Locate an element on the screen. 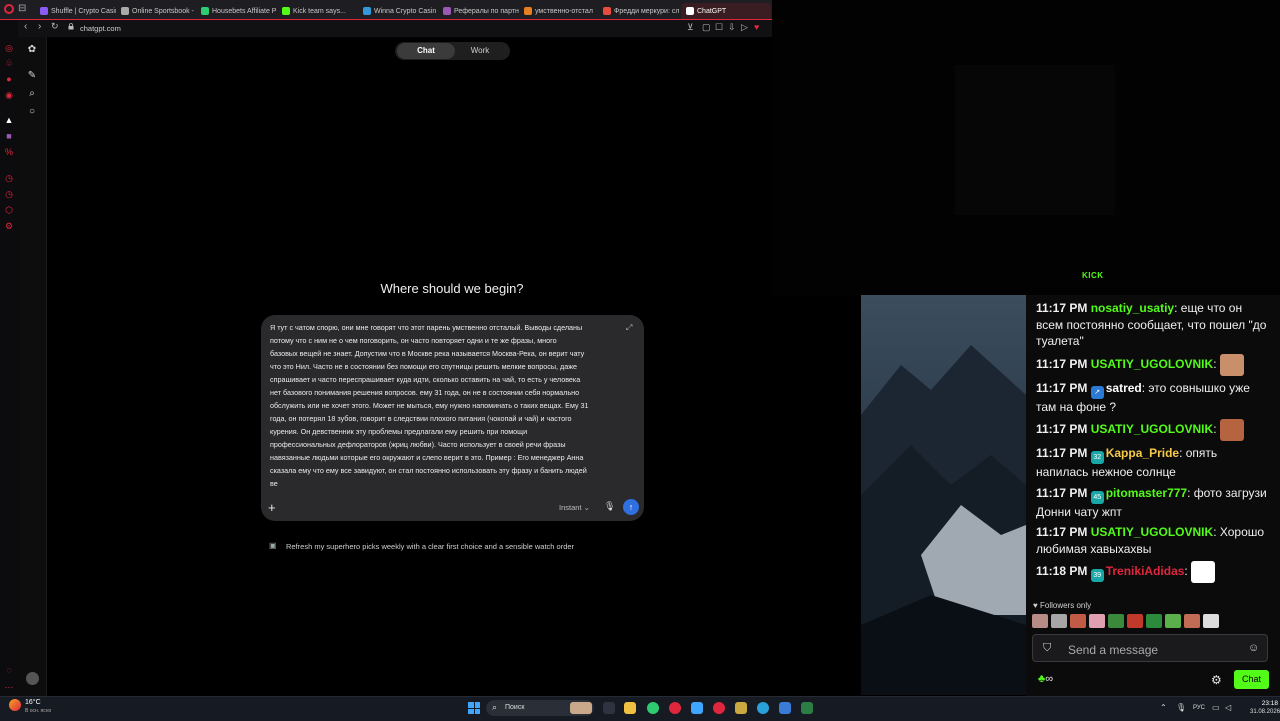  language-indicator: РУС is located at coordinates (1199, 708).